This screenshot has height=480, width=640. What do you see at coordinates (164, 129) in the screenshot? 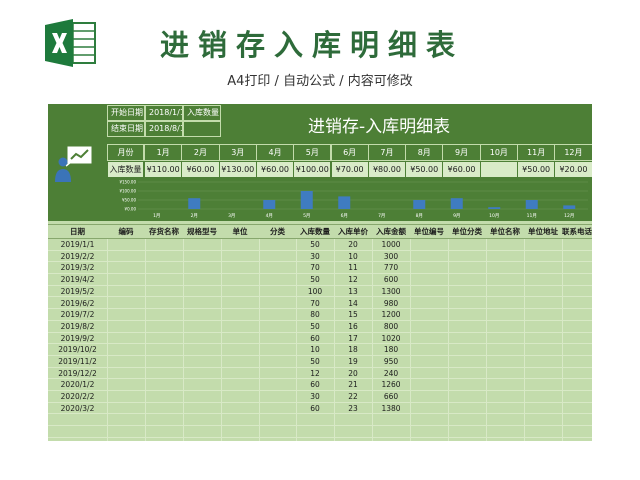
I see `end-date-value: 2018/8/1` at bounding box center [164, 129].